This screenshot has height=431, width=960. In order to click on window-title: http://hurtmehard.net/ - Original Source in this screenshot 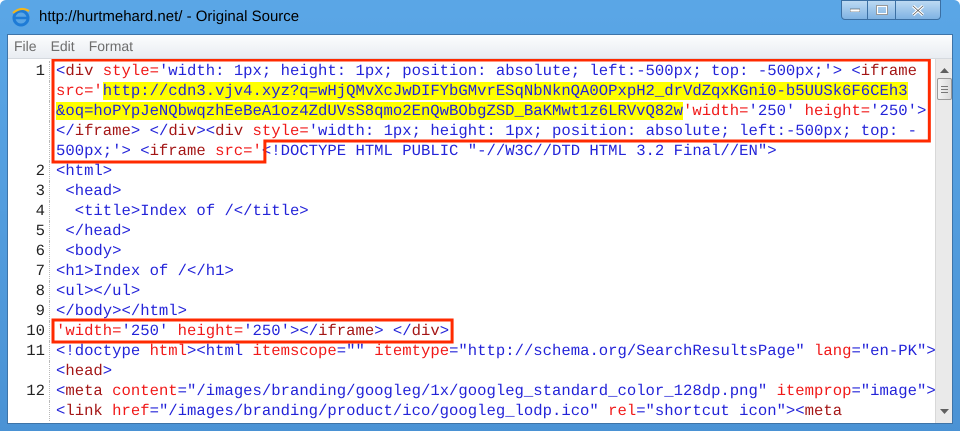, I will do `click(169, 16)`.